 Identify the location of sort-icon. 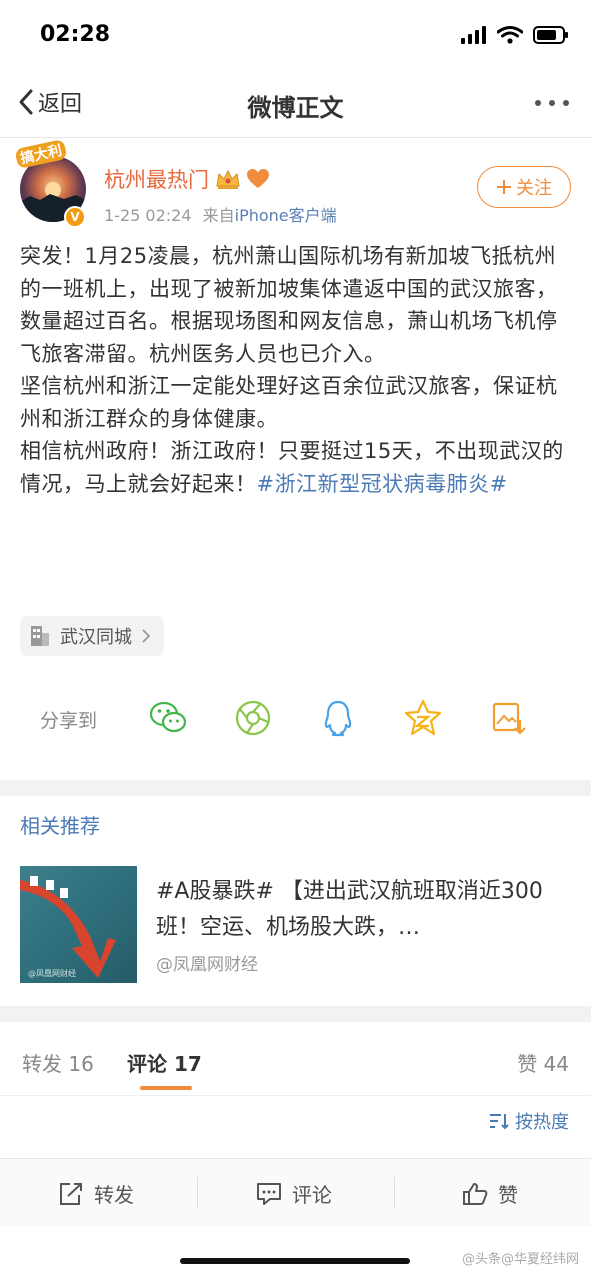
(499, 1122).